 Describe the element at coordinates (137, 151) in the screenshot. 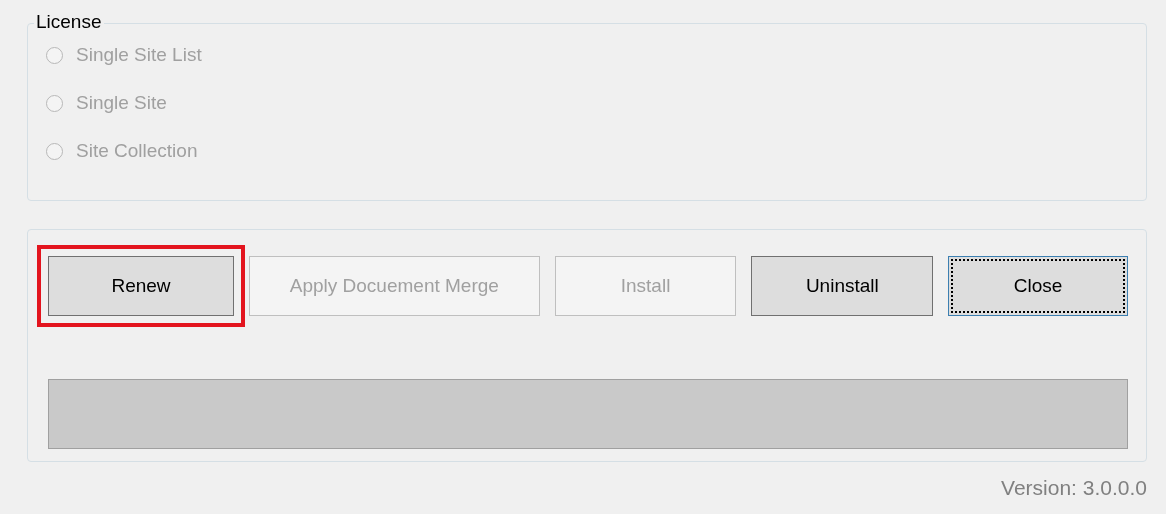

I see `radio-label: Site Collection` at that location.